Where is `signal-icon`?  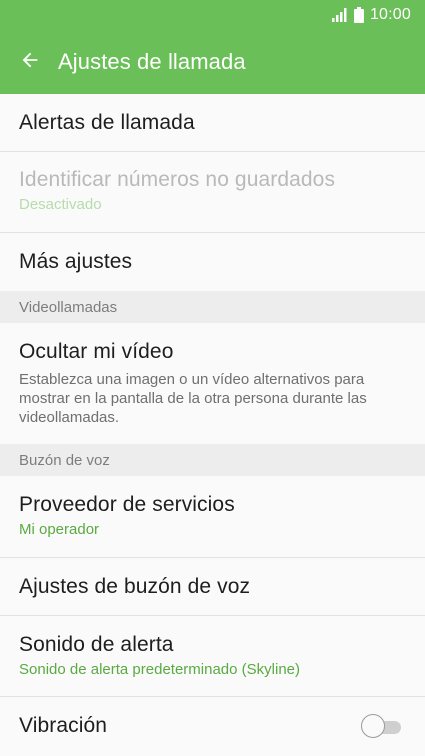
signal-icon is located at coordinates (339, 15).